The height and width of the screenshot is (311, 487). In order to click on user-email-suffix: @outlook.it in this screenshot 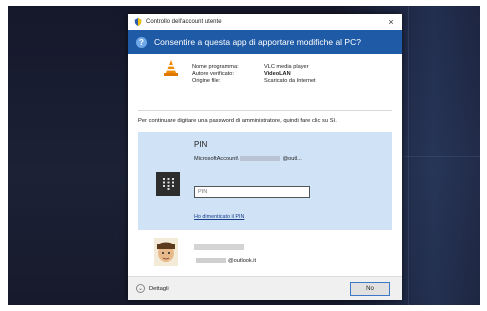, I will do `click(242, 261)`.